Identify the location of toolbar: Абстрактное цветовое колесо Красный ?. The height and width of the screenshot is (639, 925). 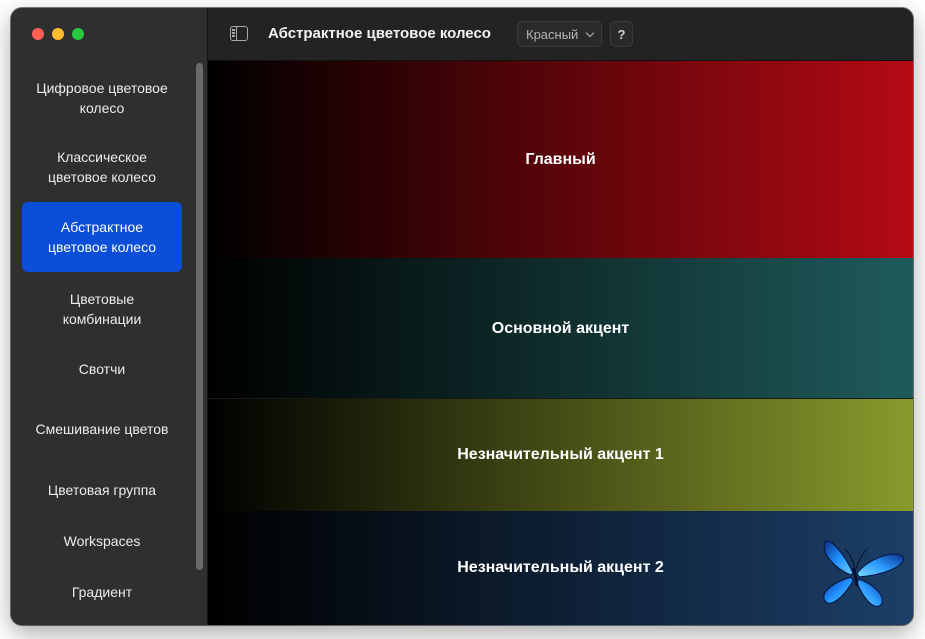
(560, 34).